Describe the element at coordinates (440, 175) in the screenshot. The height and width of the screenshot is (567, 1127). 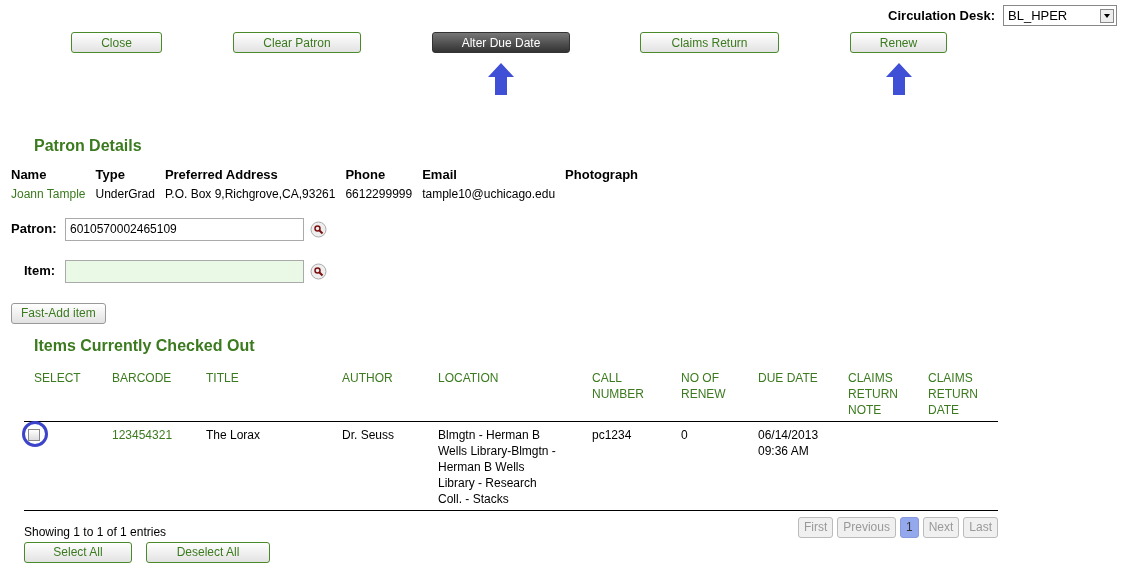
I see `field-label: Email` at that location.